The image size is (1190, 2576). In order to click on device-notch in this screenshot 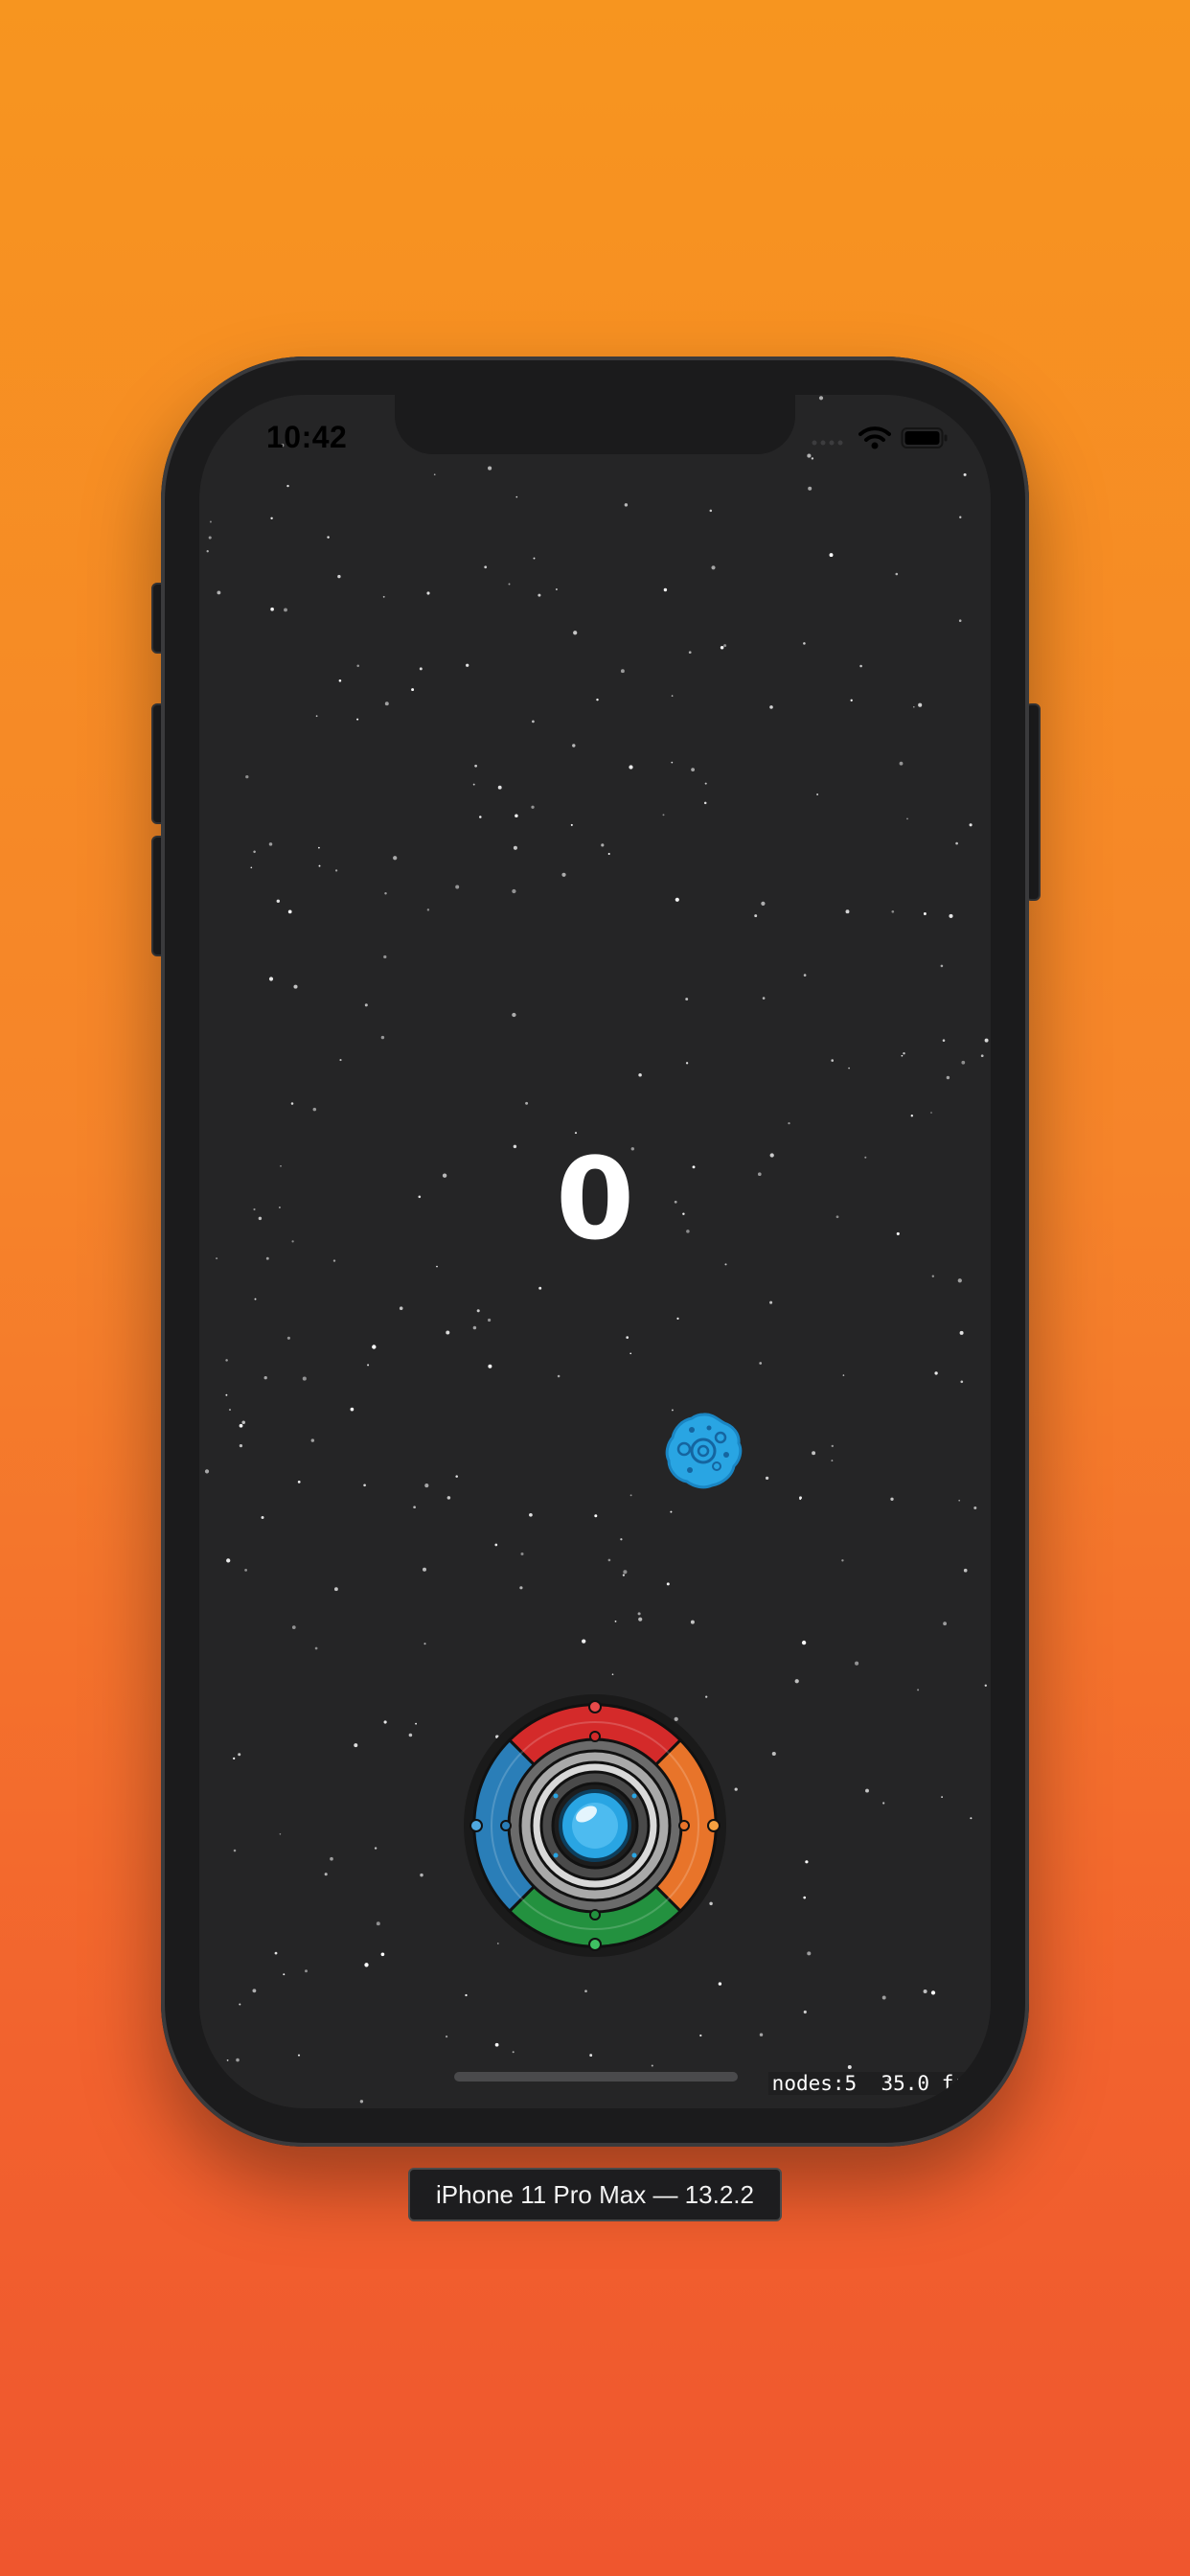, I will do `click(595, 424)`.